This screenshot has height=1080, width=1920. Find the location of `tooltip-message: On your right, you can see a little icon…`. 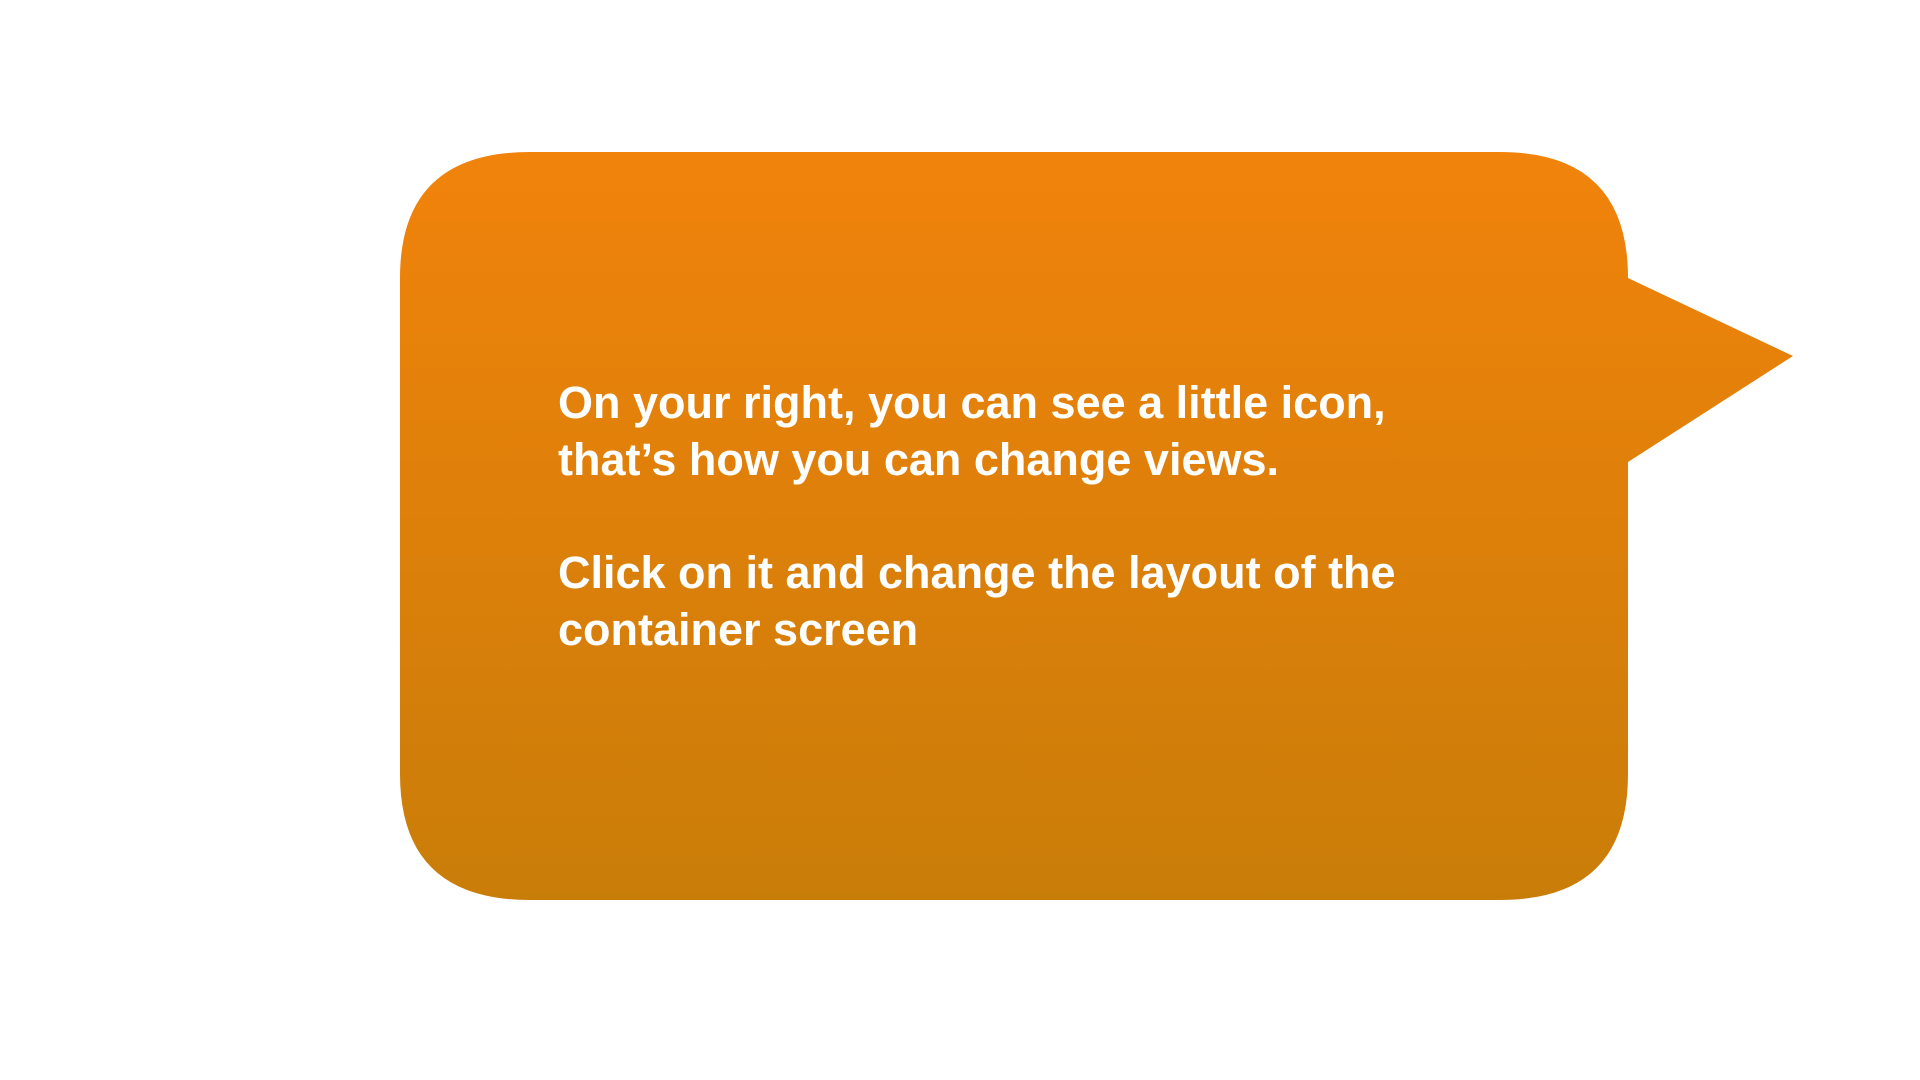

tooltip-message: On your right, you can see a little icon… is located at coordinates (1058, 516).